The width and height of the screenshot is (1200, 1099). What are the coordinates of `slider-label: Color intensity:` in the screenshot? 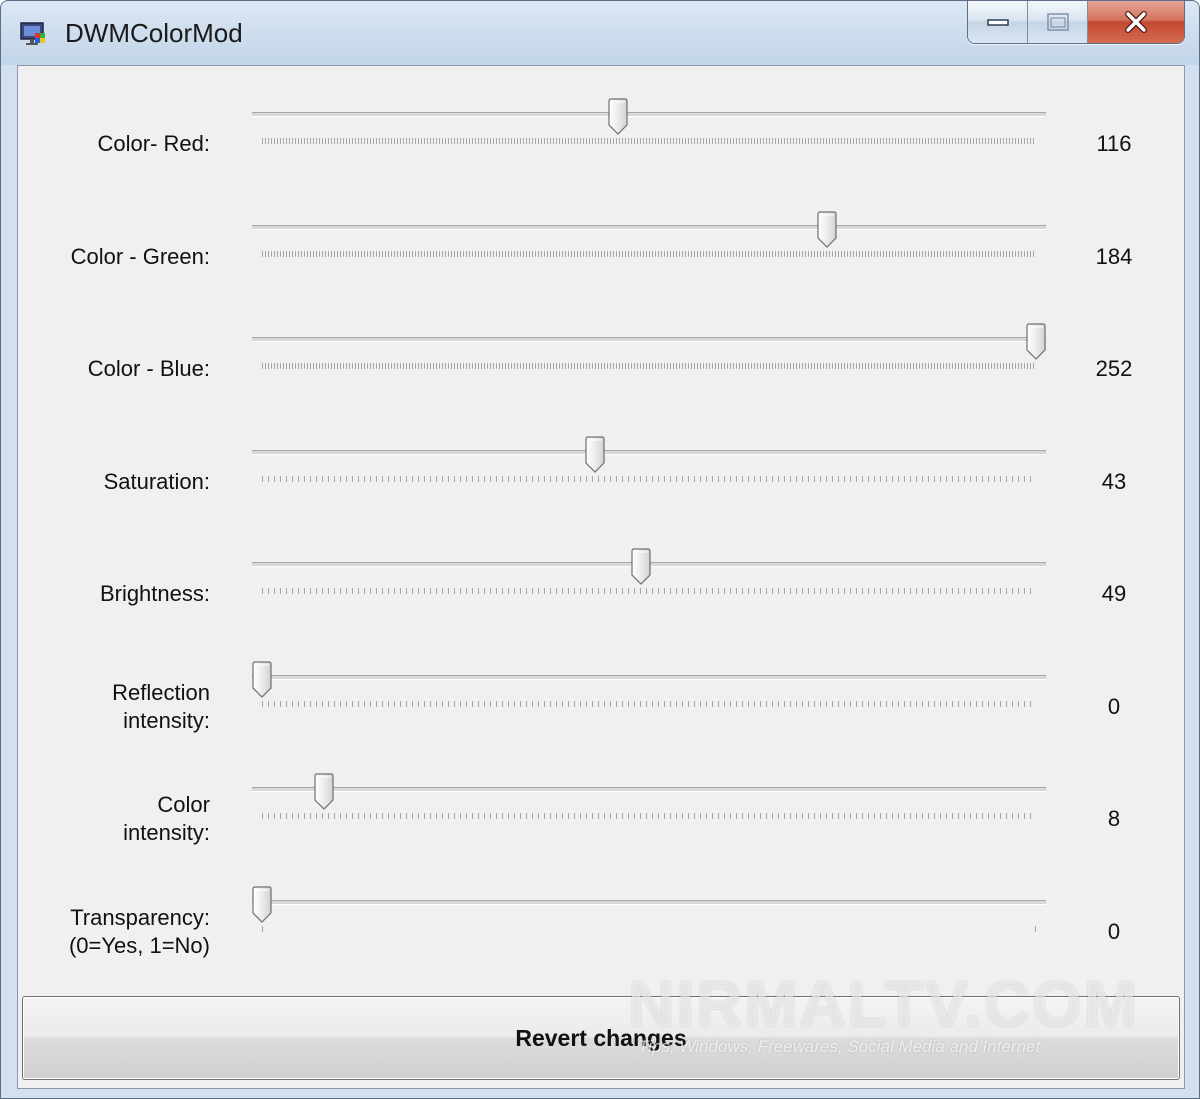 It's located at (166, 818).